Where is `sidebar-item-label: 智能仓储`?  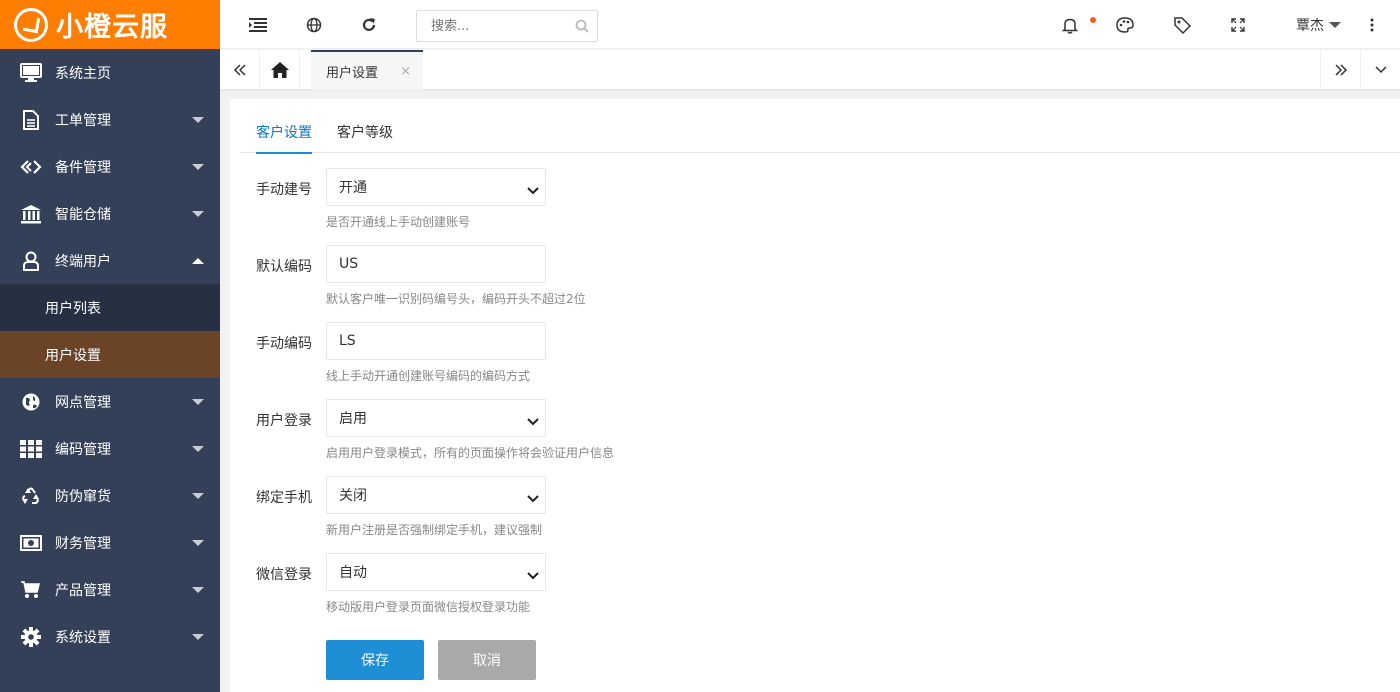 sidebar-item-label: 智能仓储 is located at coordinates (83, 214).